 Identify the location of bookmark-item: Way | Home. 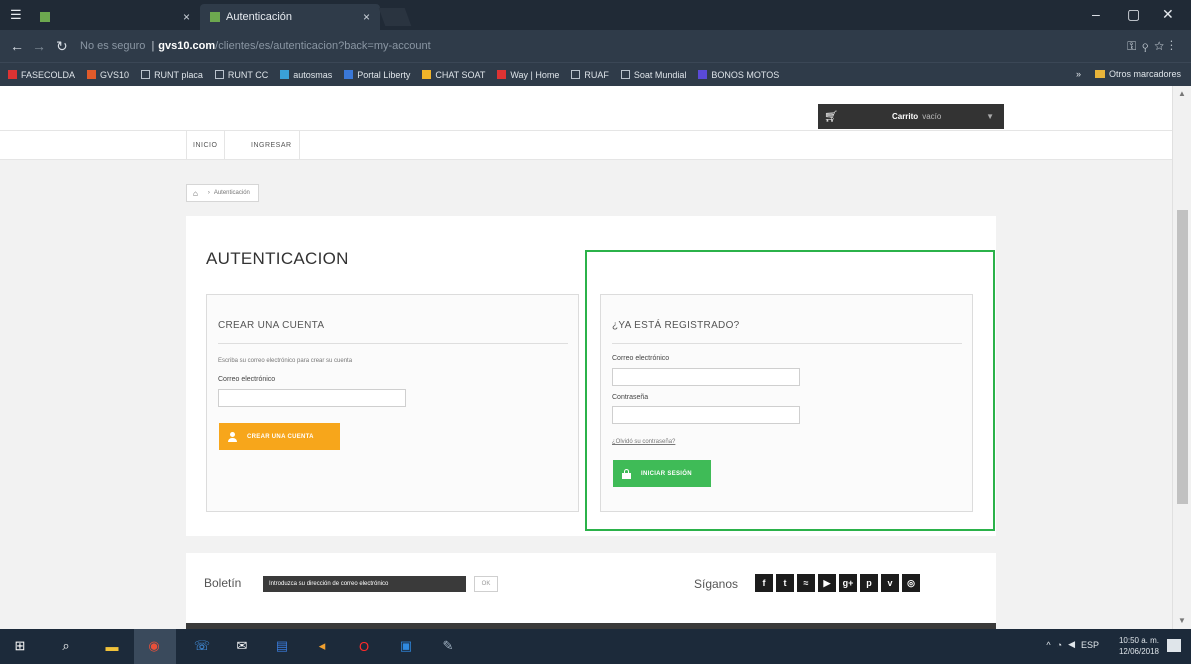
(528, 75).